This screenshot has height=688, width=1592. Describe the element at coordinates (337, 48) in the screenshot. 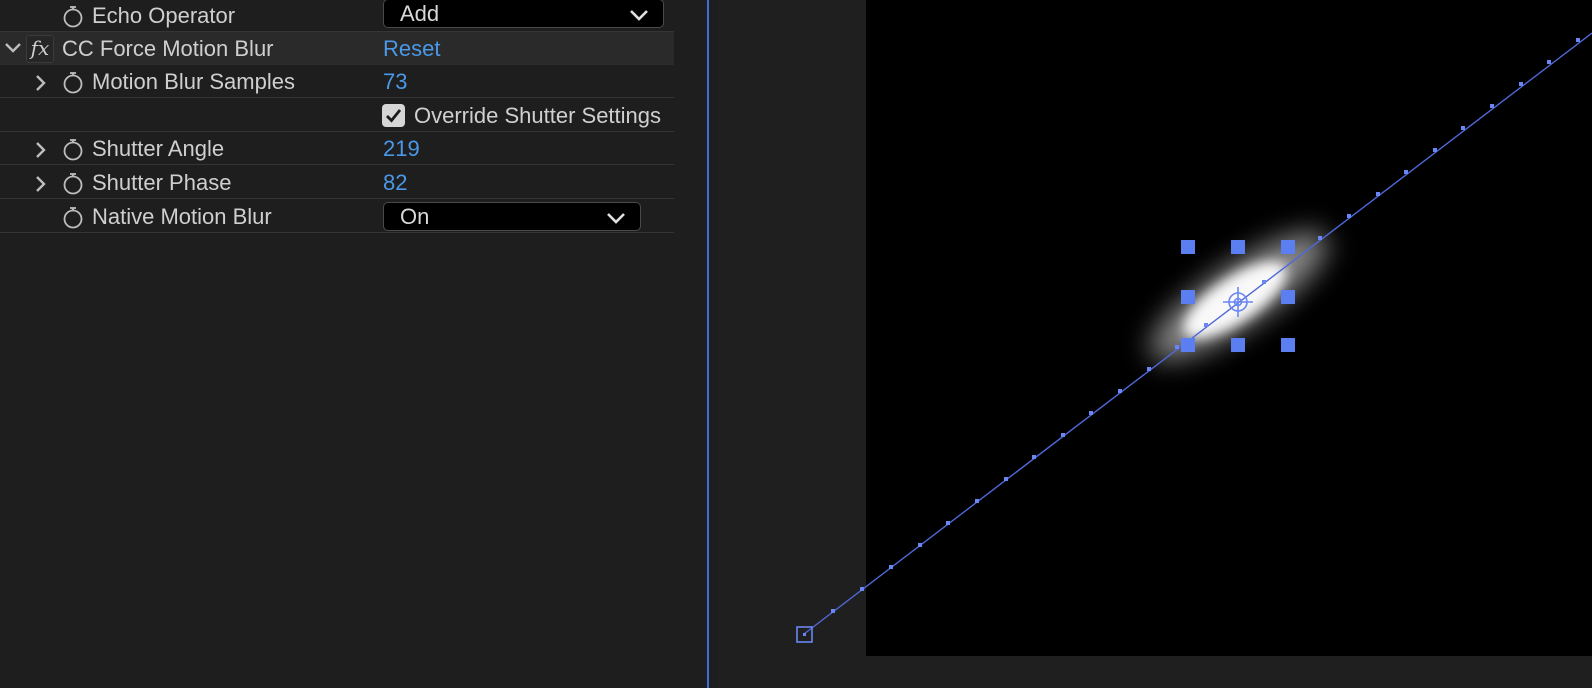

I see `effect-header-cc-force-motion-blur: fx CC Force Motion Blur Reset` at that location.